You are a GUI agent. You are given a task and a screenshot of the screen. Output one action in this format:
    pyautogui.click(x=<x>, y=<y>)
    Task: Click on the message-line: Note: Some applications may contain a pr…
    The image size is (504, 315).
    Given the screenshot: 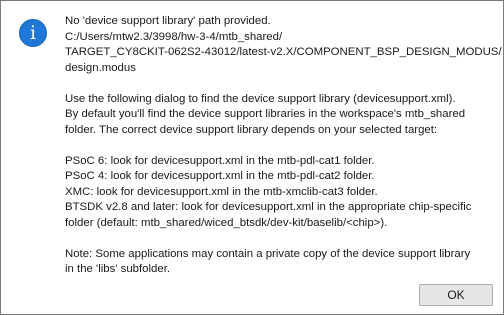 What is the action you would take?
    pyautogui.click(x=268, y=253)
    